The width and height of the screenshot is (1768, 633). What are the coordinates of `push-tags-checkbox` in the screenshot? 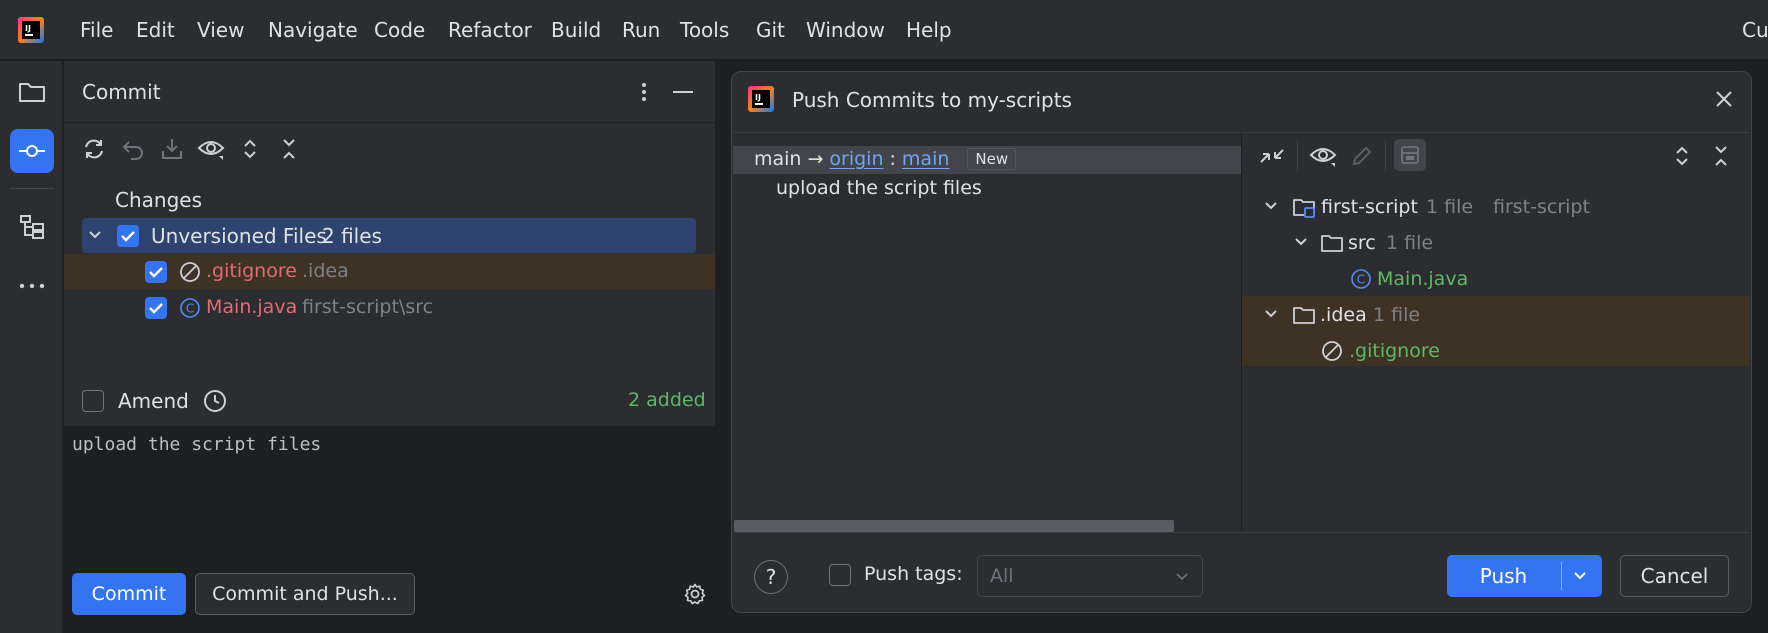 It's located at (840, 575).